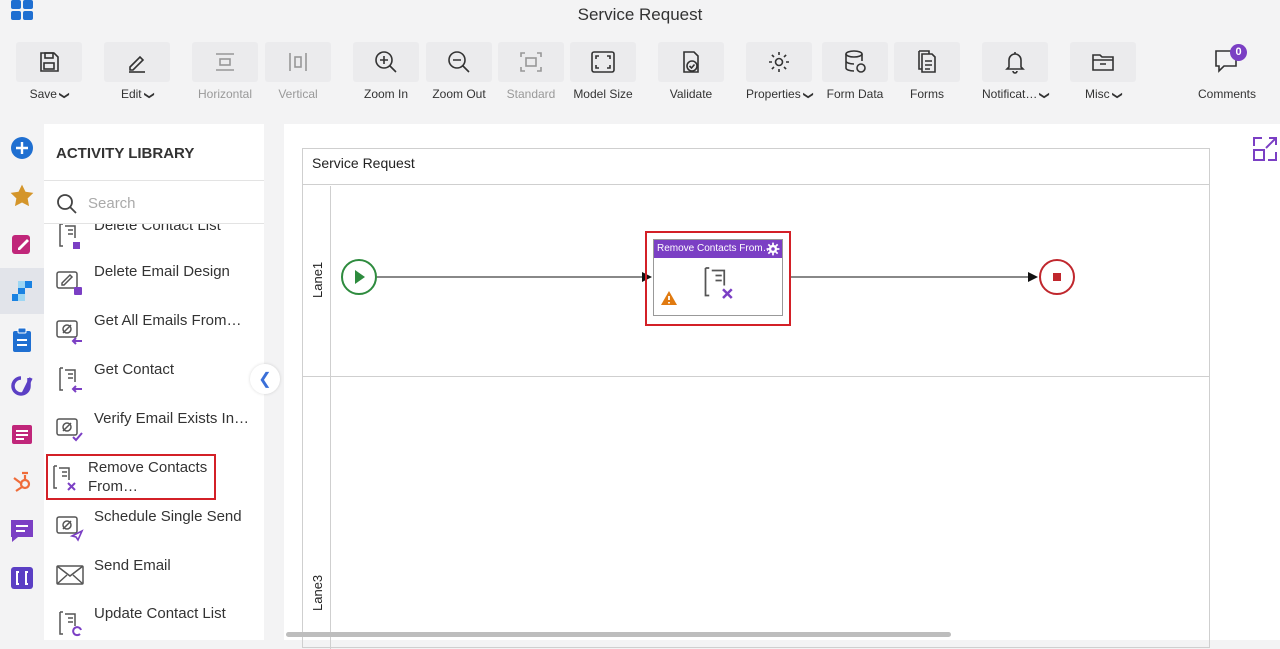  Describe the element at coordinates (691, 75) in the screenshot. I see `validate-button: Validate` at that location.